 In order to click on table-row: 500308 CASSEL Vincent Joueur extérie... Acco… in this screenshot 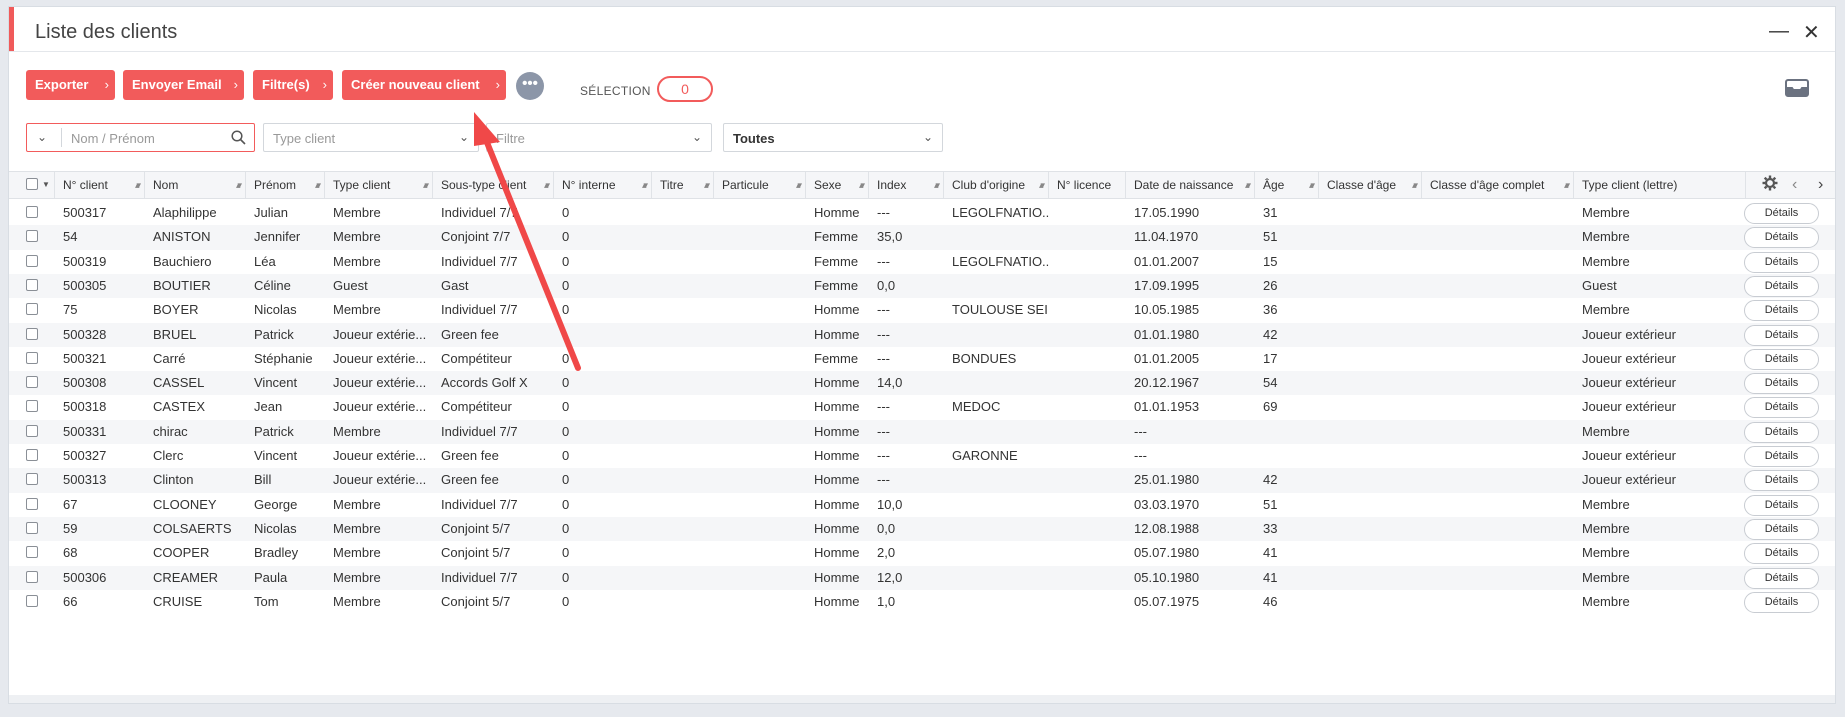, I will do `click(922, 383)`.